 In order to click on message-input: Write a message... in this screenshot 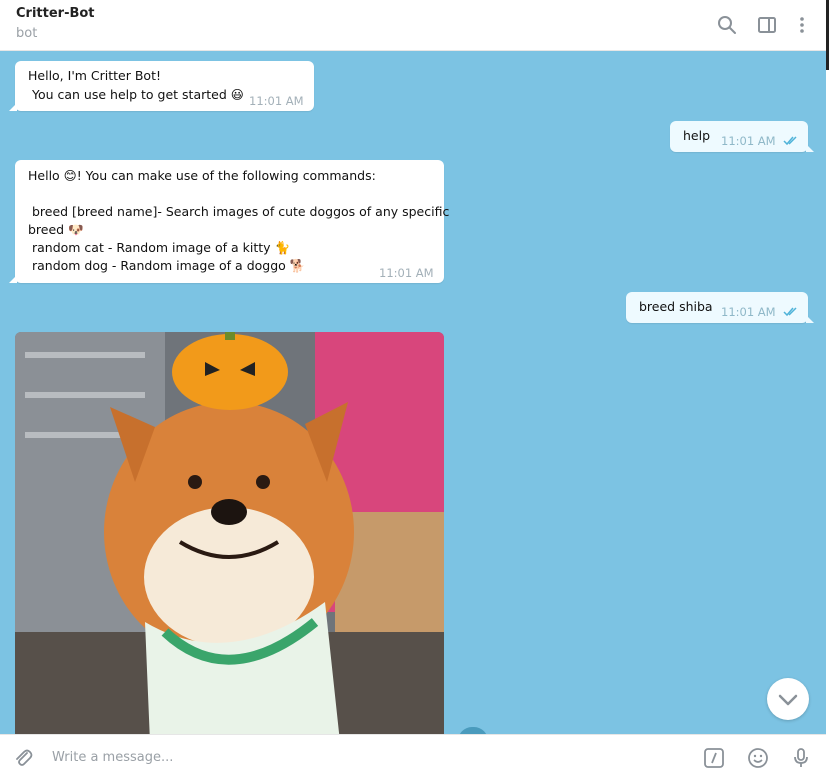, I will do `click(112, 757)`.